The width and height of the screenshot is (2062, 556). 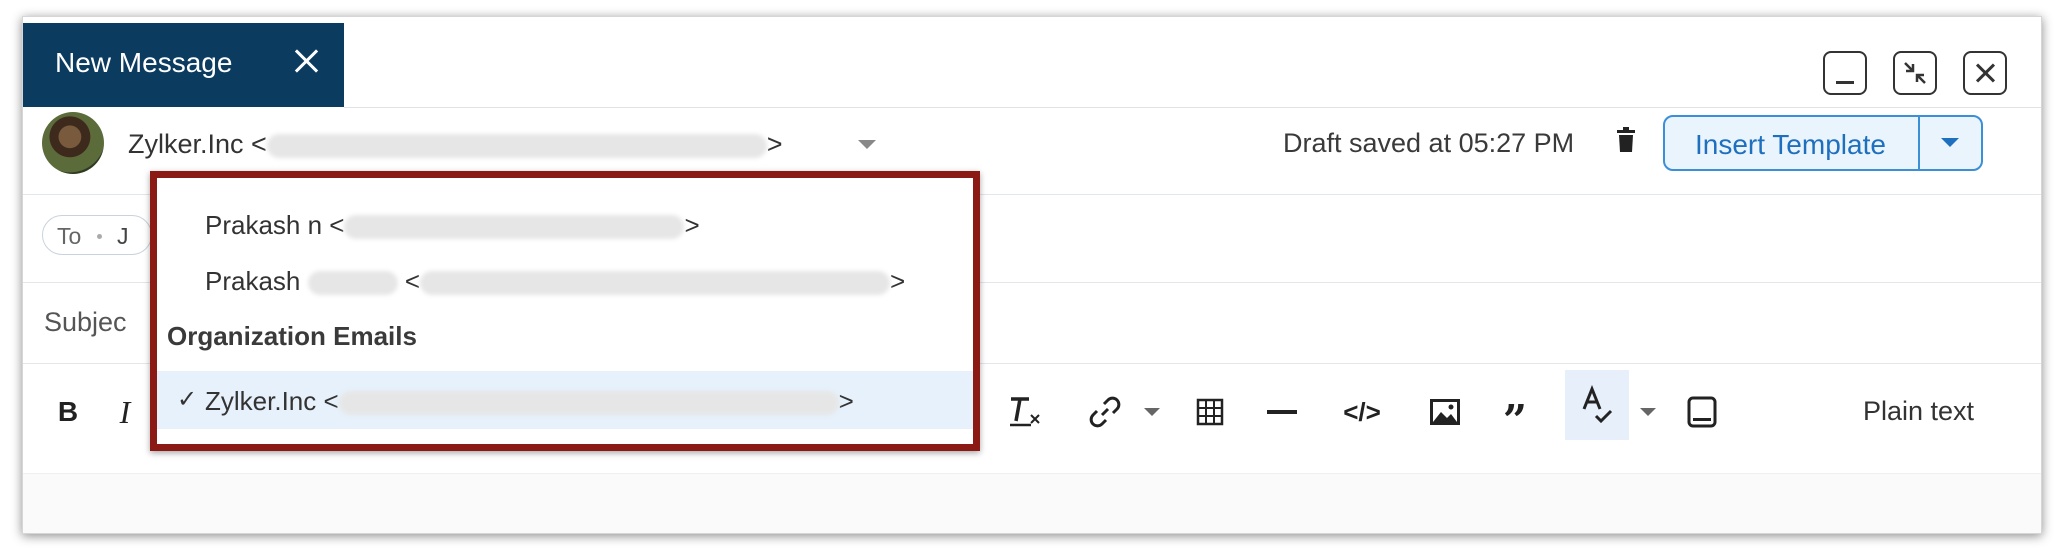 I want to click on bold-button: B, so click(x=68, y=412).